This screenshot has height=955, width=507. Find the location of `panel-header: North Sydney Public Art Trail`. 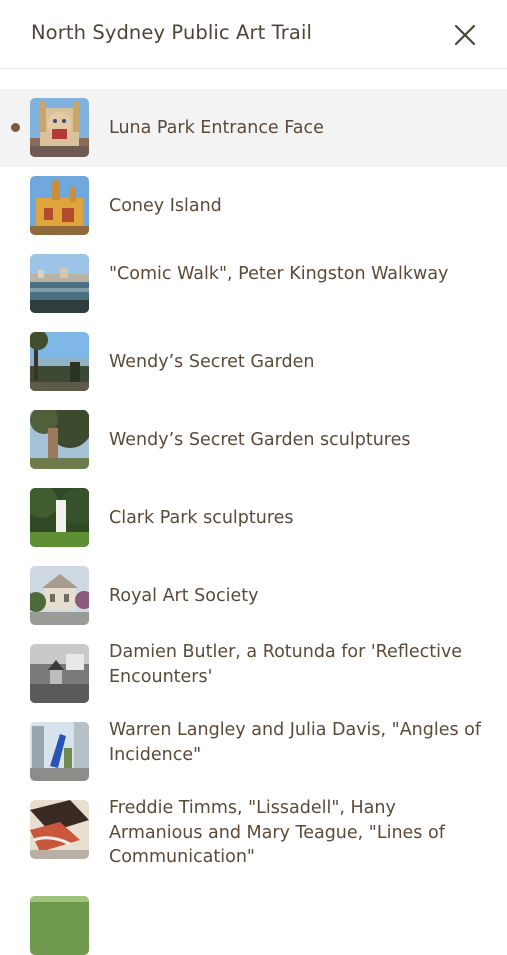

panel-header: North Sydney Public Art Trail is located at coordinates (253, 34).